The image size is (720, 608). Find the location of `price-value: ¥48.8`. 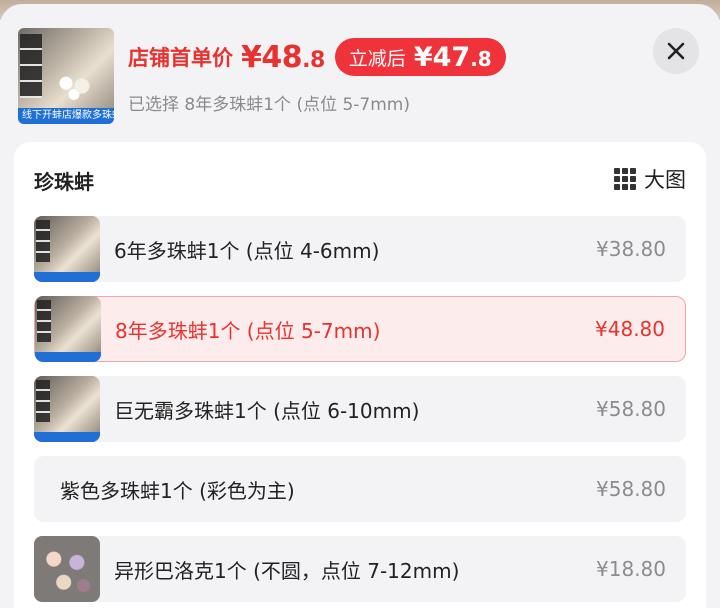

price-value: ¥48.8 is located at coordinates (283, 57).